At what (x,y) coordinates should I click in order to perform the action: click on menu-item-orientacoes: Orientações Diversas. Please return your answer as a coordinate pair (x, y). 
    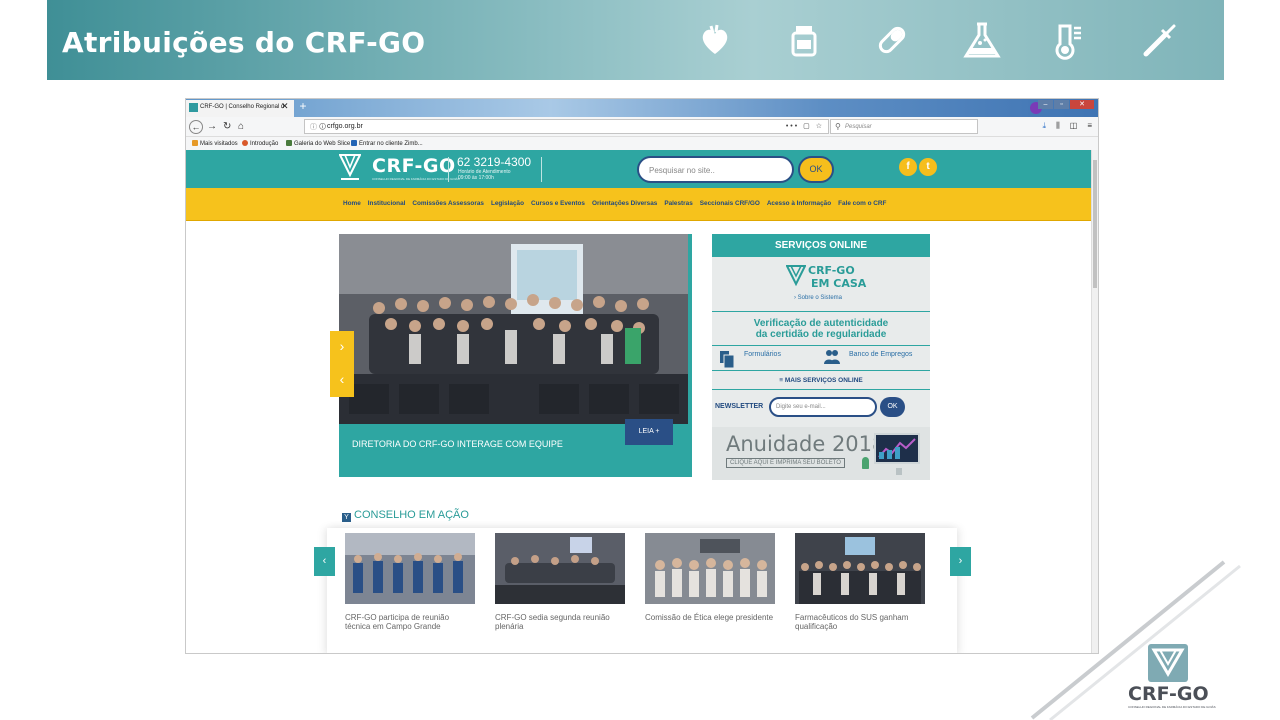
    Looking at the image, I should click on (624, 203).